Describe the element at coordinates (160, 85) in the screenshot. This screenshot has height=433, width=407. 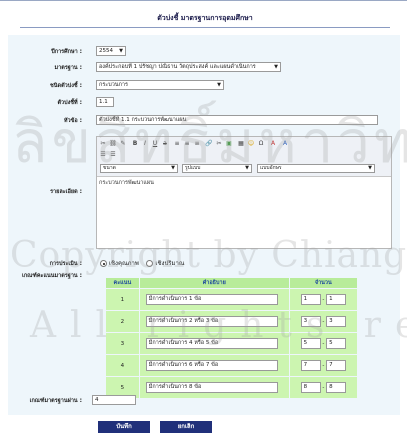
I see `indicator-type-select: กระบวนการ ▼` at that location.